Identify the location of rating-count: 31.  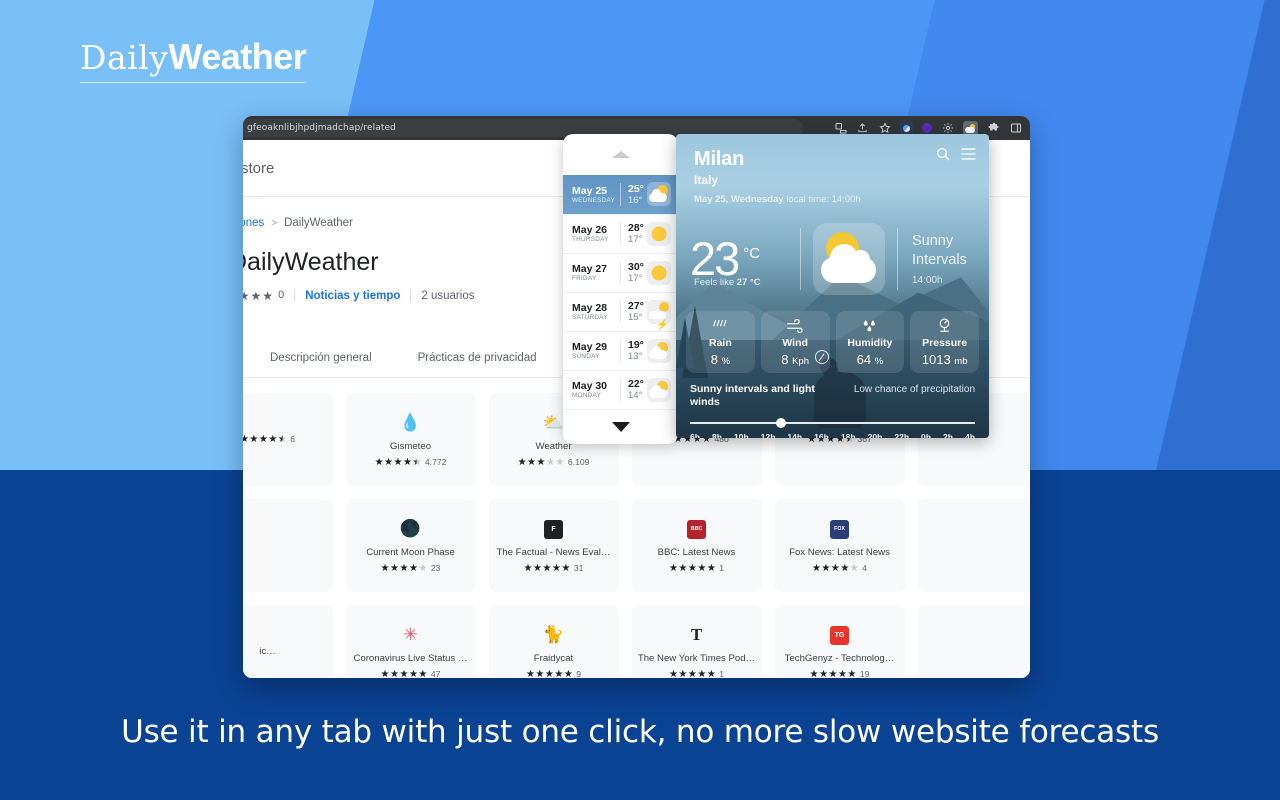
(578, 568).